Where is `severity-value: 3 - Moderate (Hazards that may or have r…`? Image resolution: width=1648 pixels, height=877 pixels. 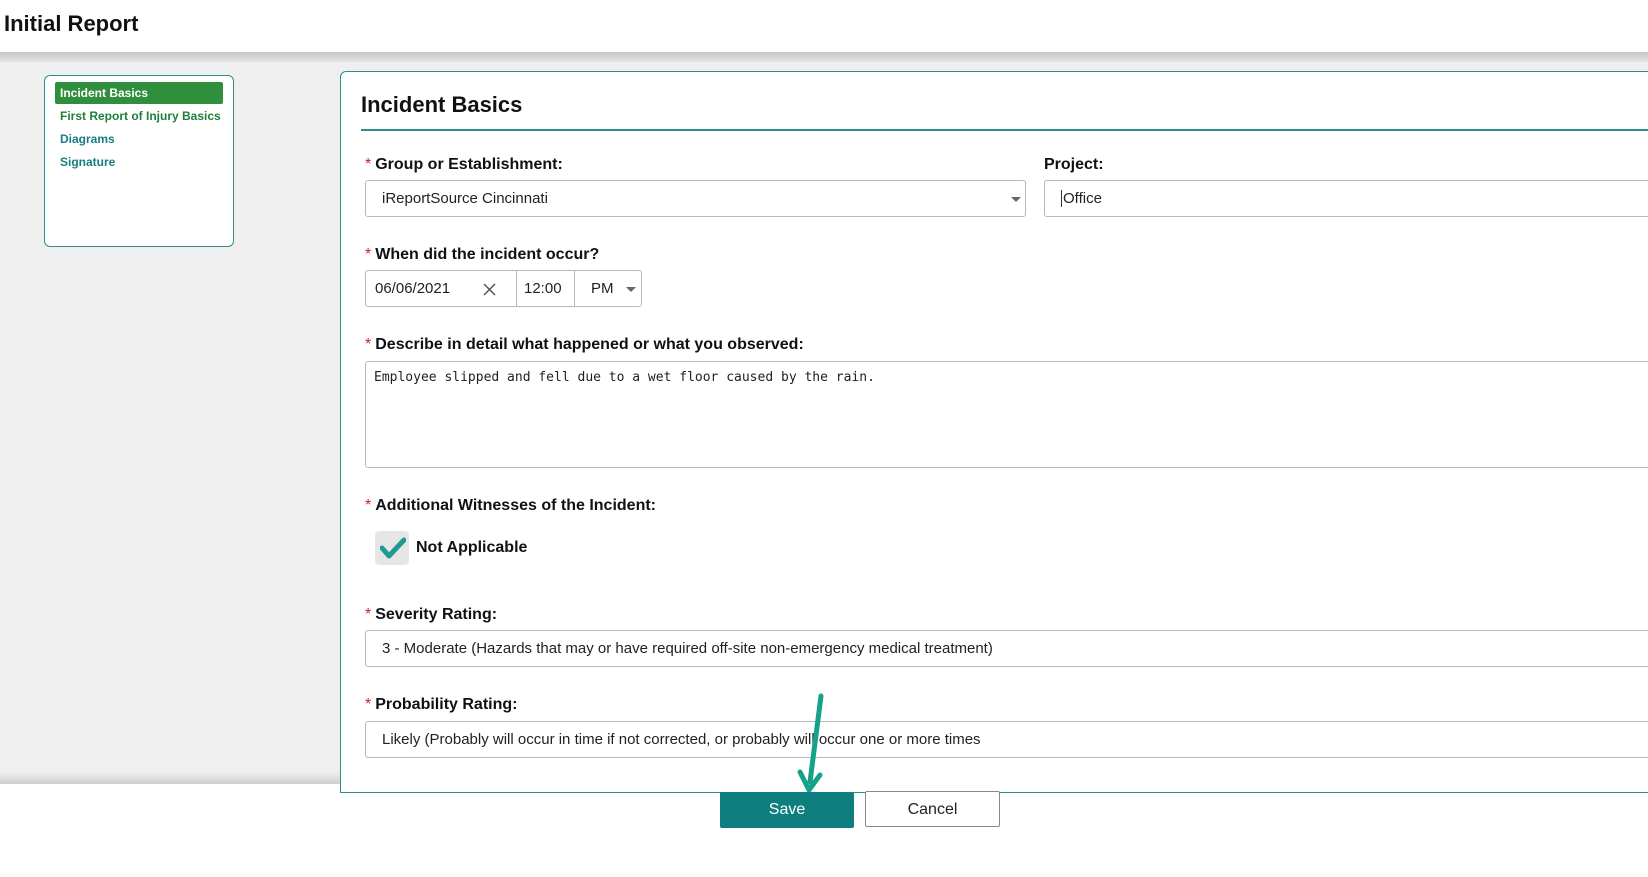
severity-value: 3 - Moderate (Hazards that may or have r… is located at coordinates (687, 648).